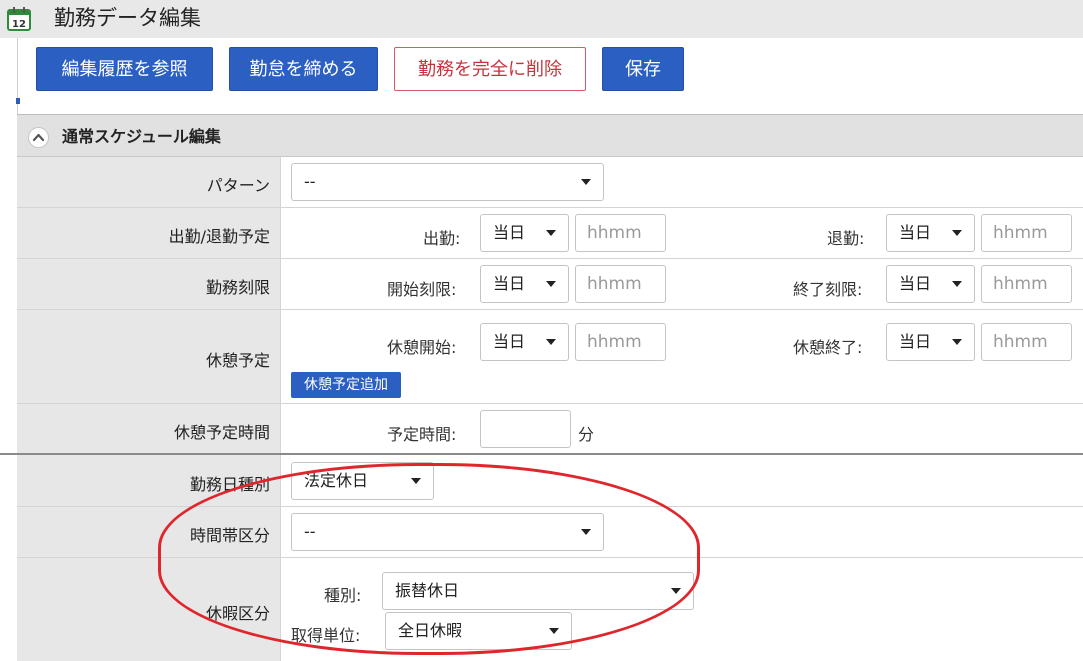 The width and height of the screenshot is (1083, 661). What do you see at coordinates (346, 385) in the screenshot?
I see `add-break-button: 休憩予定追加` at bounding box center [346, 385].